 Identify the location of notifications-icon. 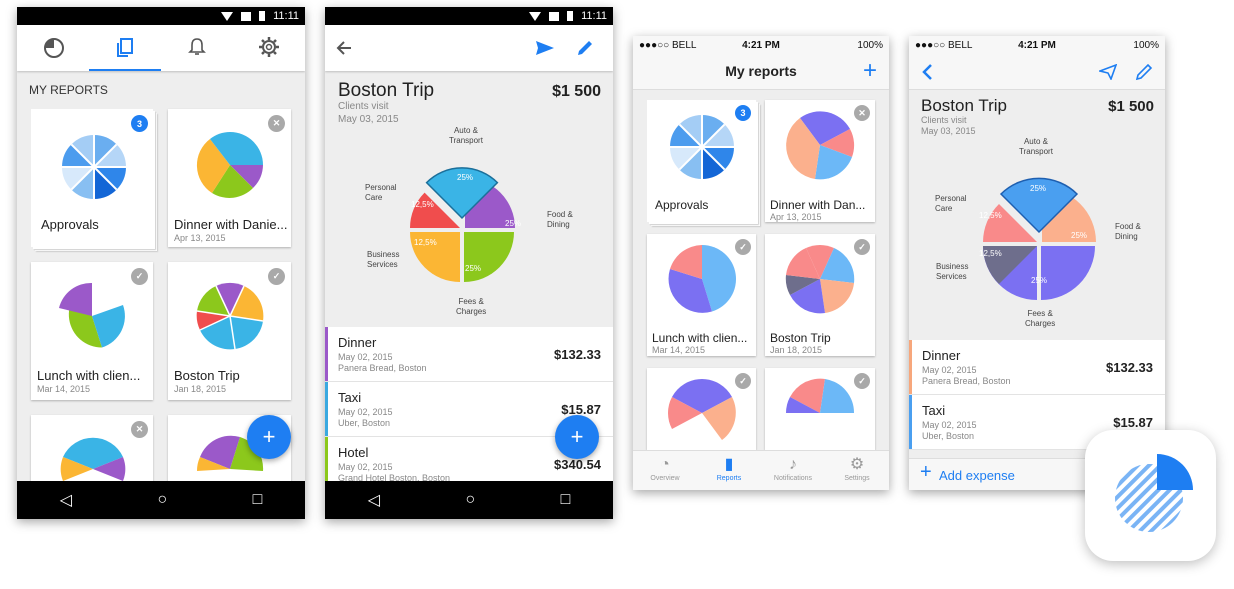
(197, 47).